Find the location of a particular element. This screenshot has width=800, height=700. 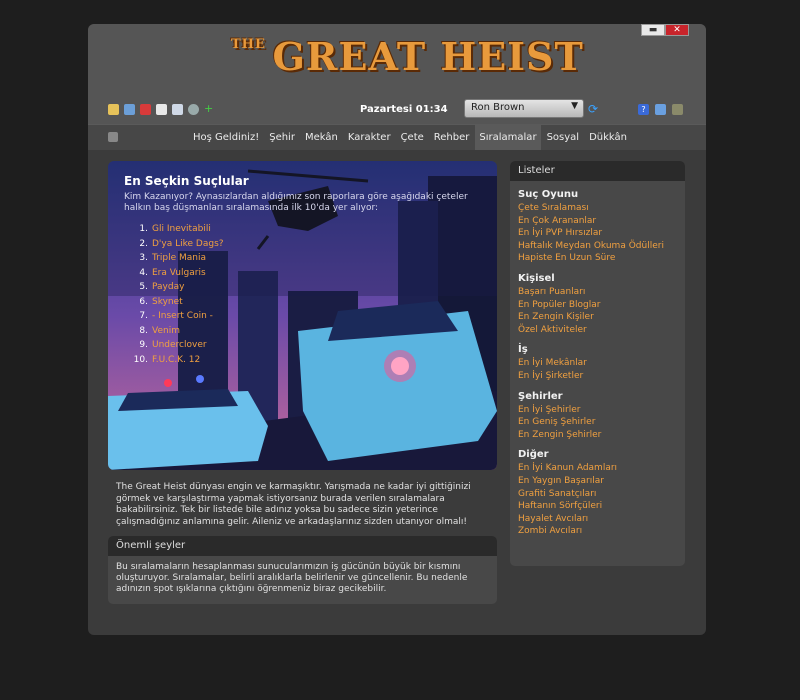

rank-number: 7. is located at coordinates (143, 316).